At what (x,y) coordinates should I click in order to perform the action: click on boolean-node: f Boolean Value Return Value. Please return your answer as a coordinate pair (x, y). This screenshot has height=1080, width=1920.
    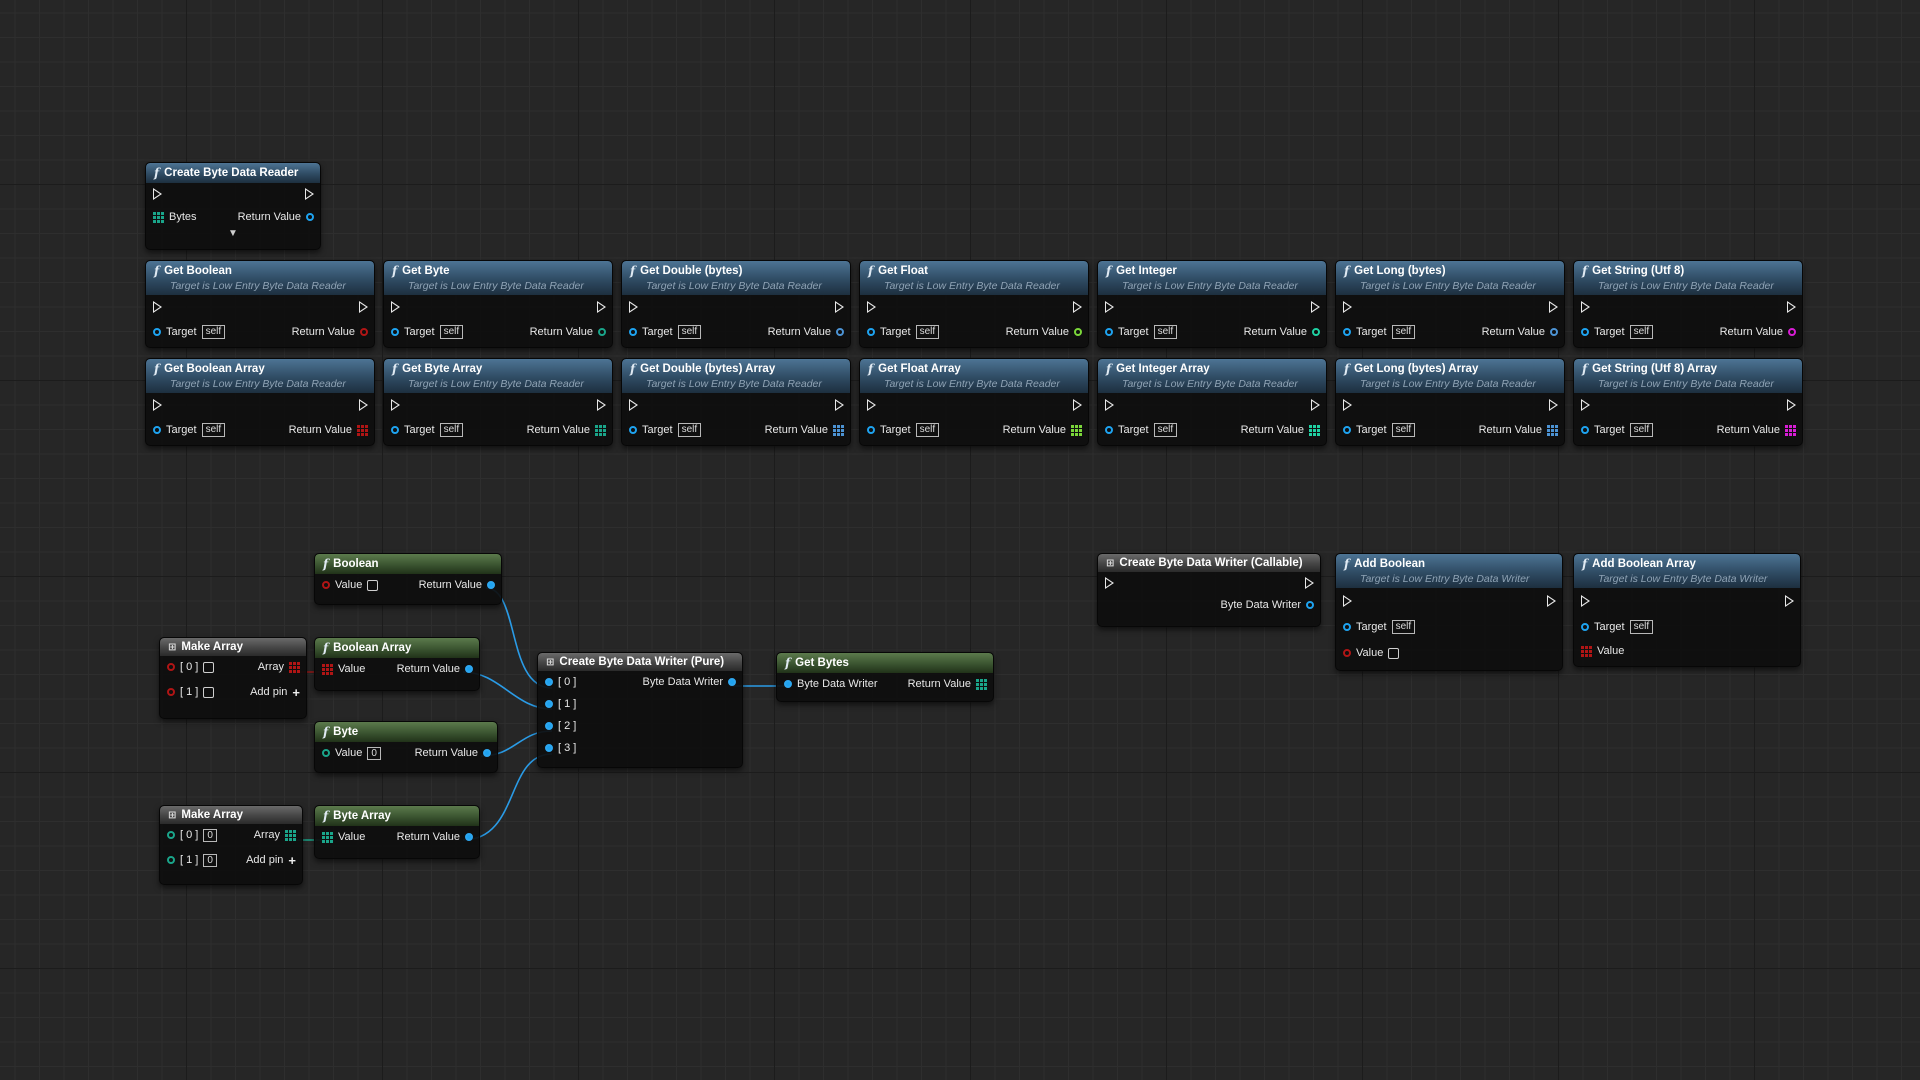
    Looking at the image, I should click on (408, 579).